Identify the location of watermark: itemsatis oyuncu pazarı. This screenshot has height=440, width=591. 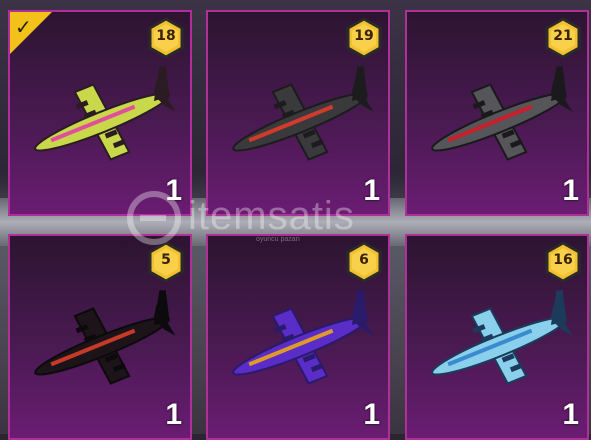
(296, 218).